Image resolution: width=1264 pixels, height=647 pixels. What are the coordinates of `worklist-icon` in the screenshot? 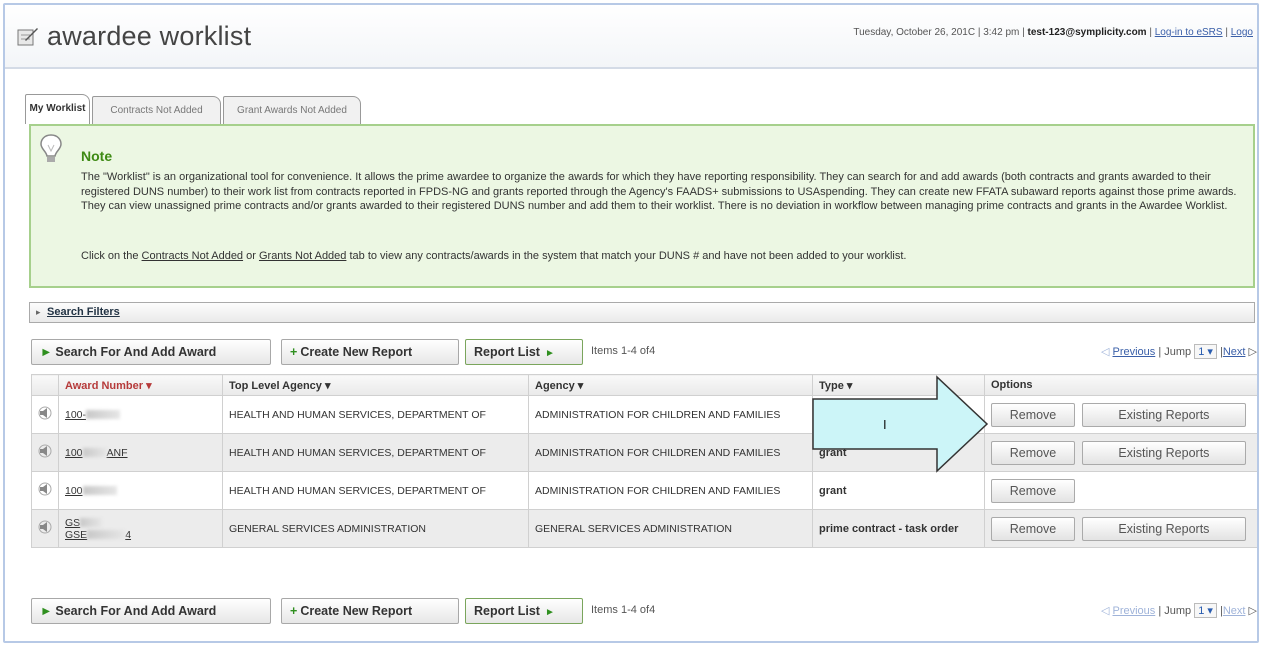 It's located at (27, 37).